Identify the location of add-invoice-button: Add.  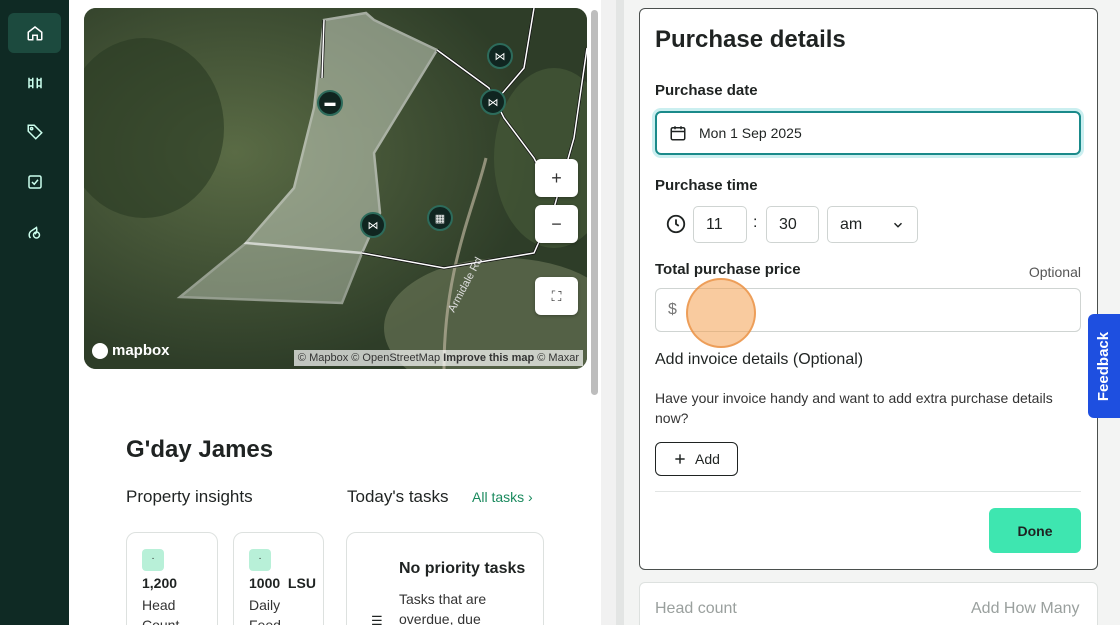
(696, 459).